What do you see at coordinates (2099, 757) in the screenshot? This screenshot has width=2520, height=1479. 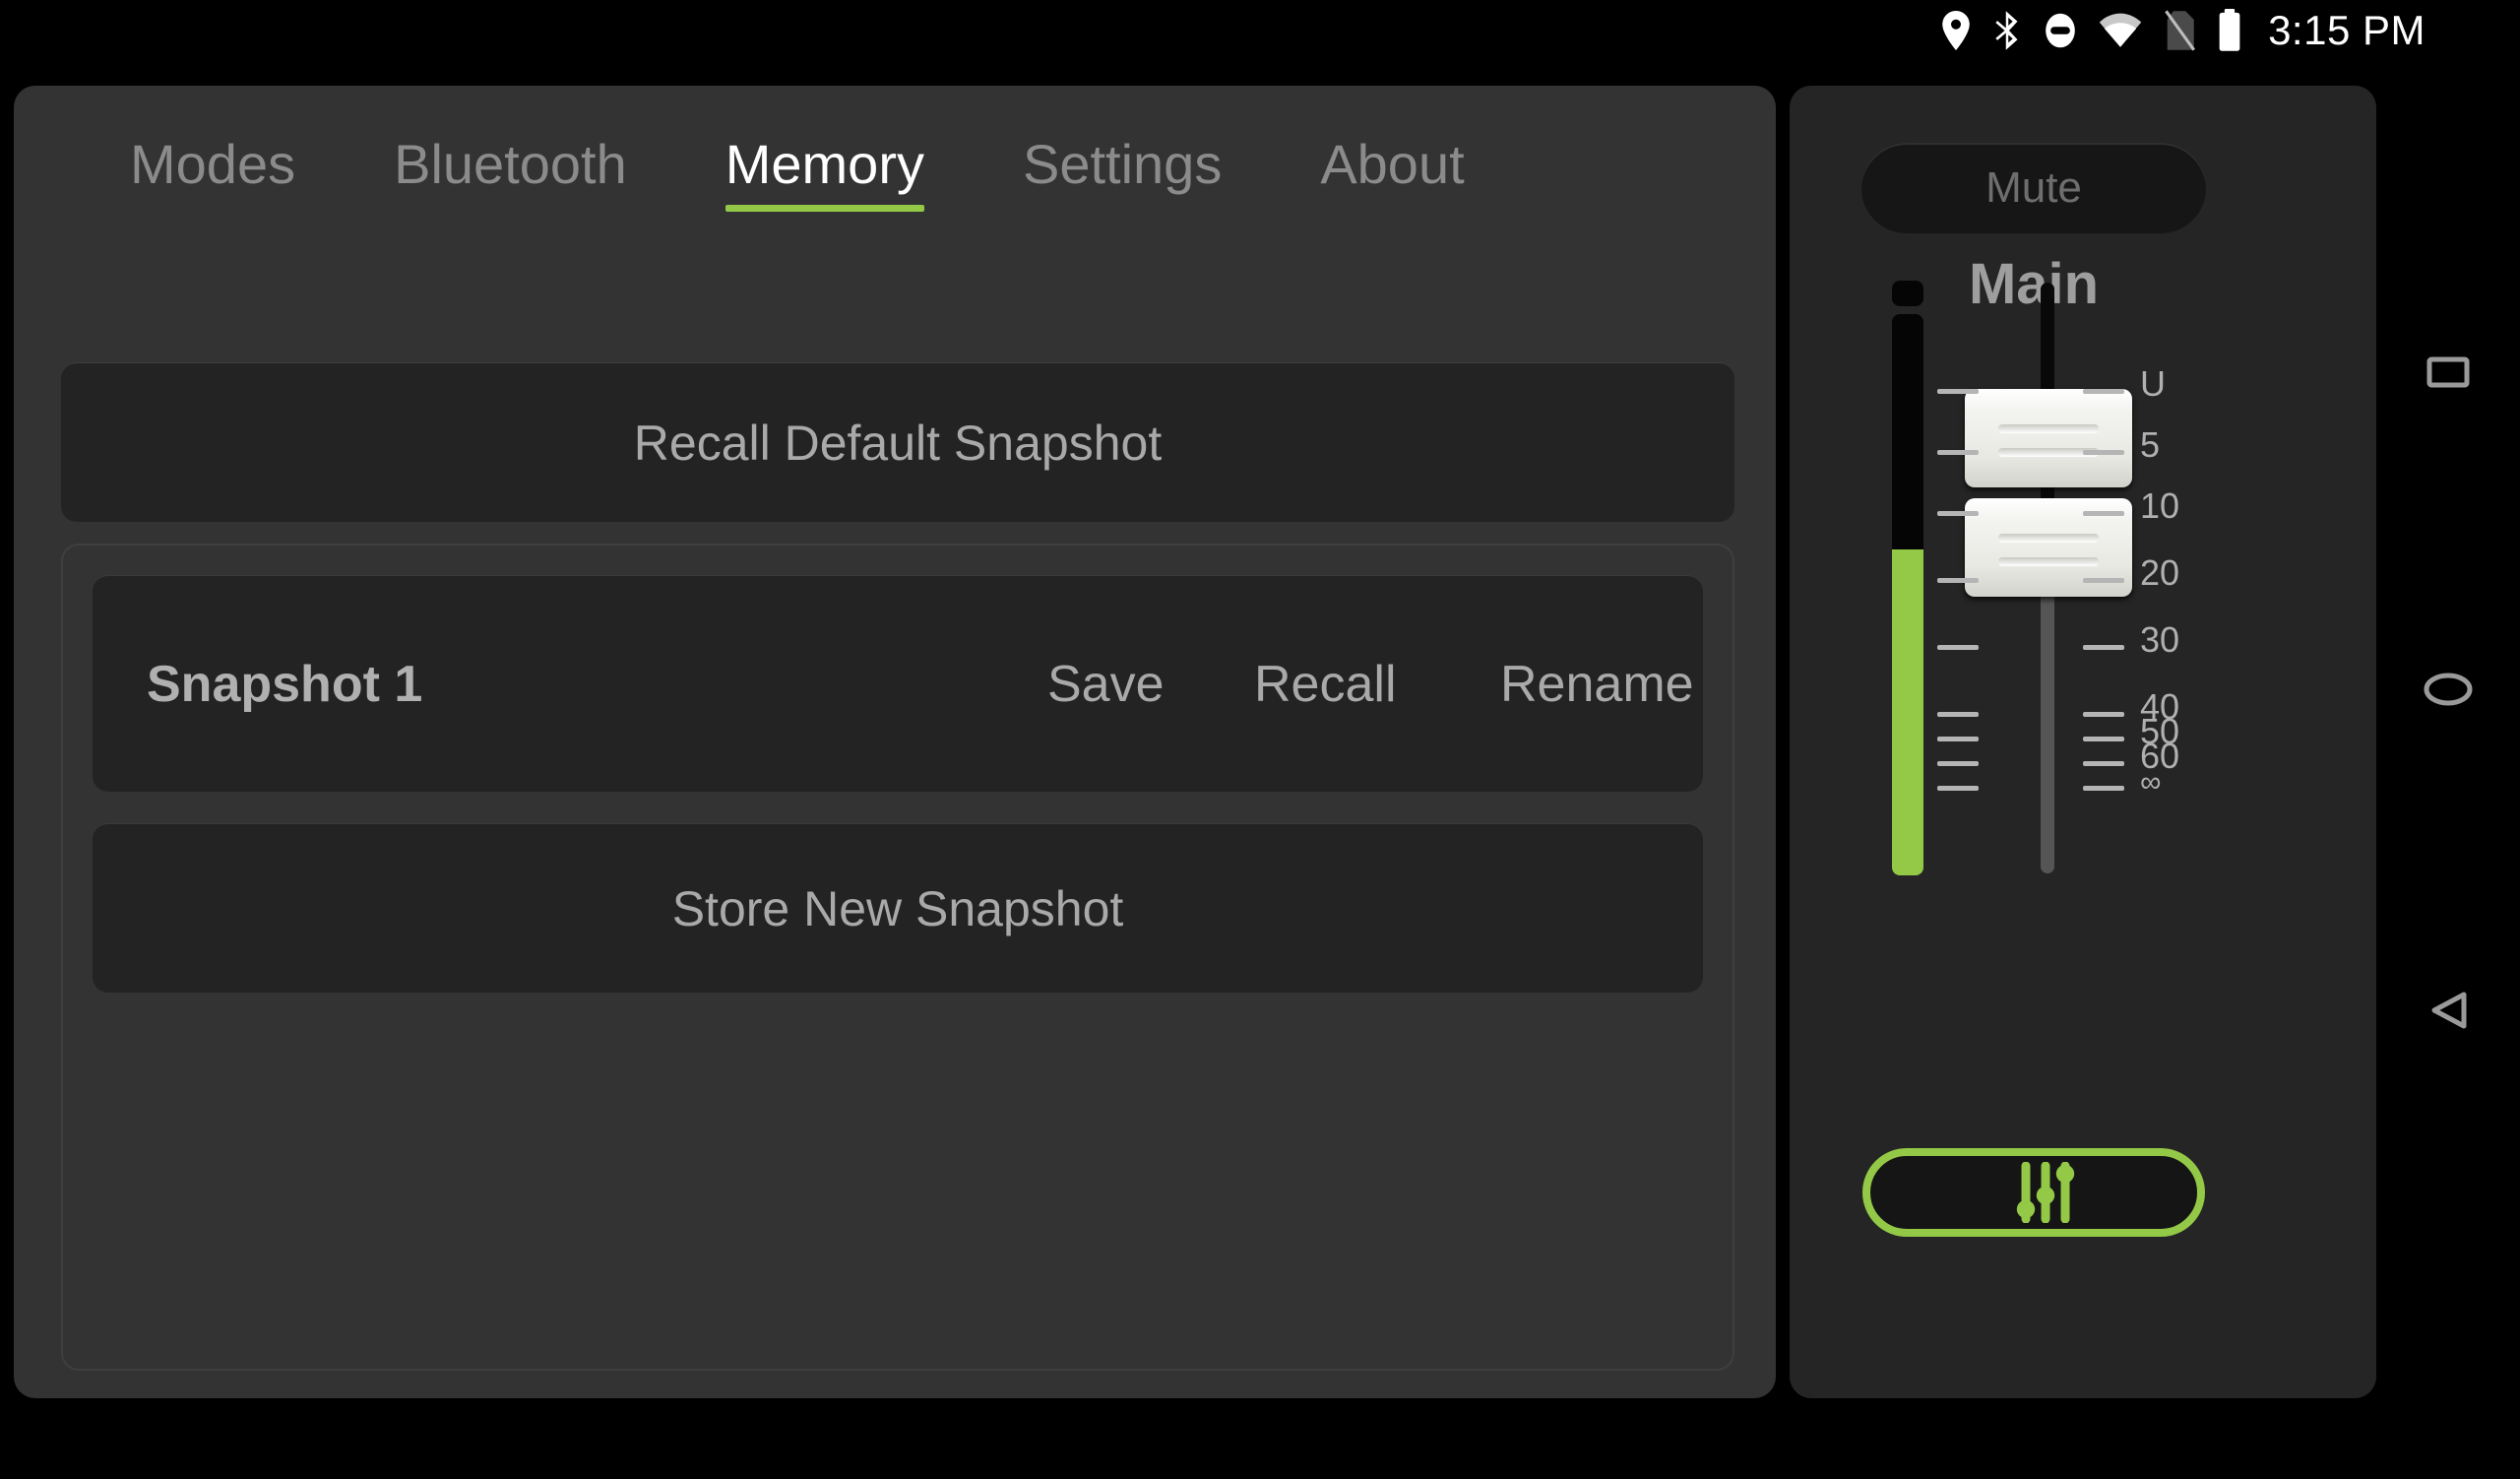 I see `fader-tick-row: 60` at bounding box center [2099, 757].